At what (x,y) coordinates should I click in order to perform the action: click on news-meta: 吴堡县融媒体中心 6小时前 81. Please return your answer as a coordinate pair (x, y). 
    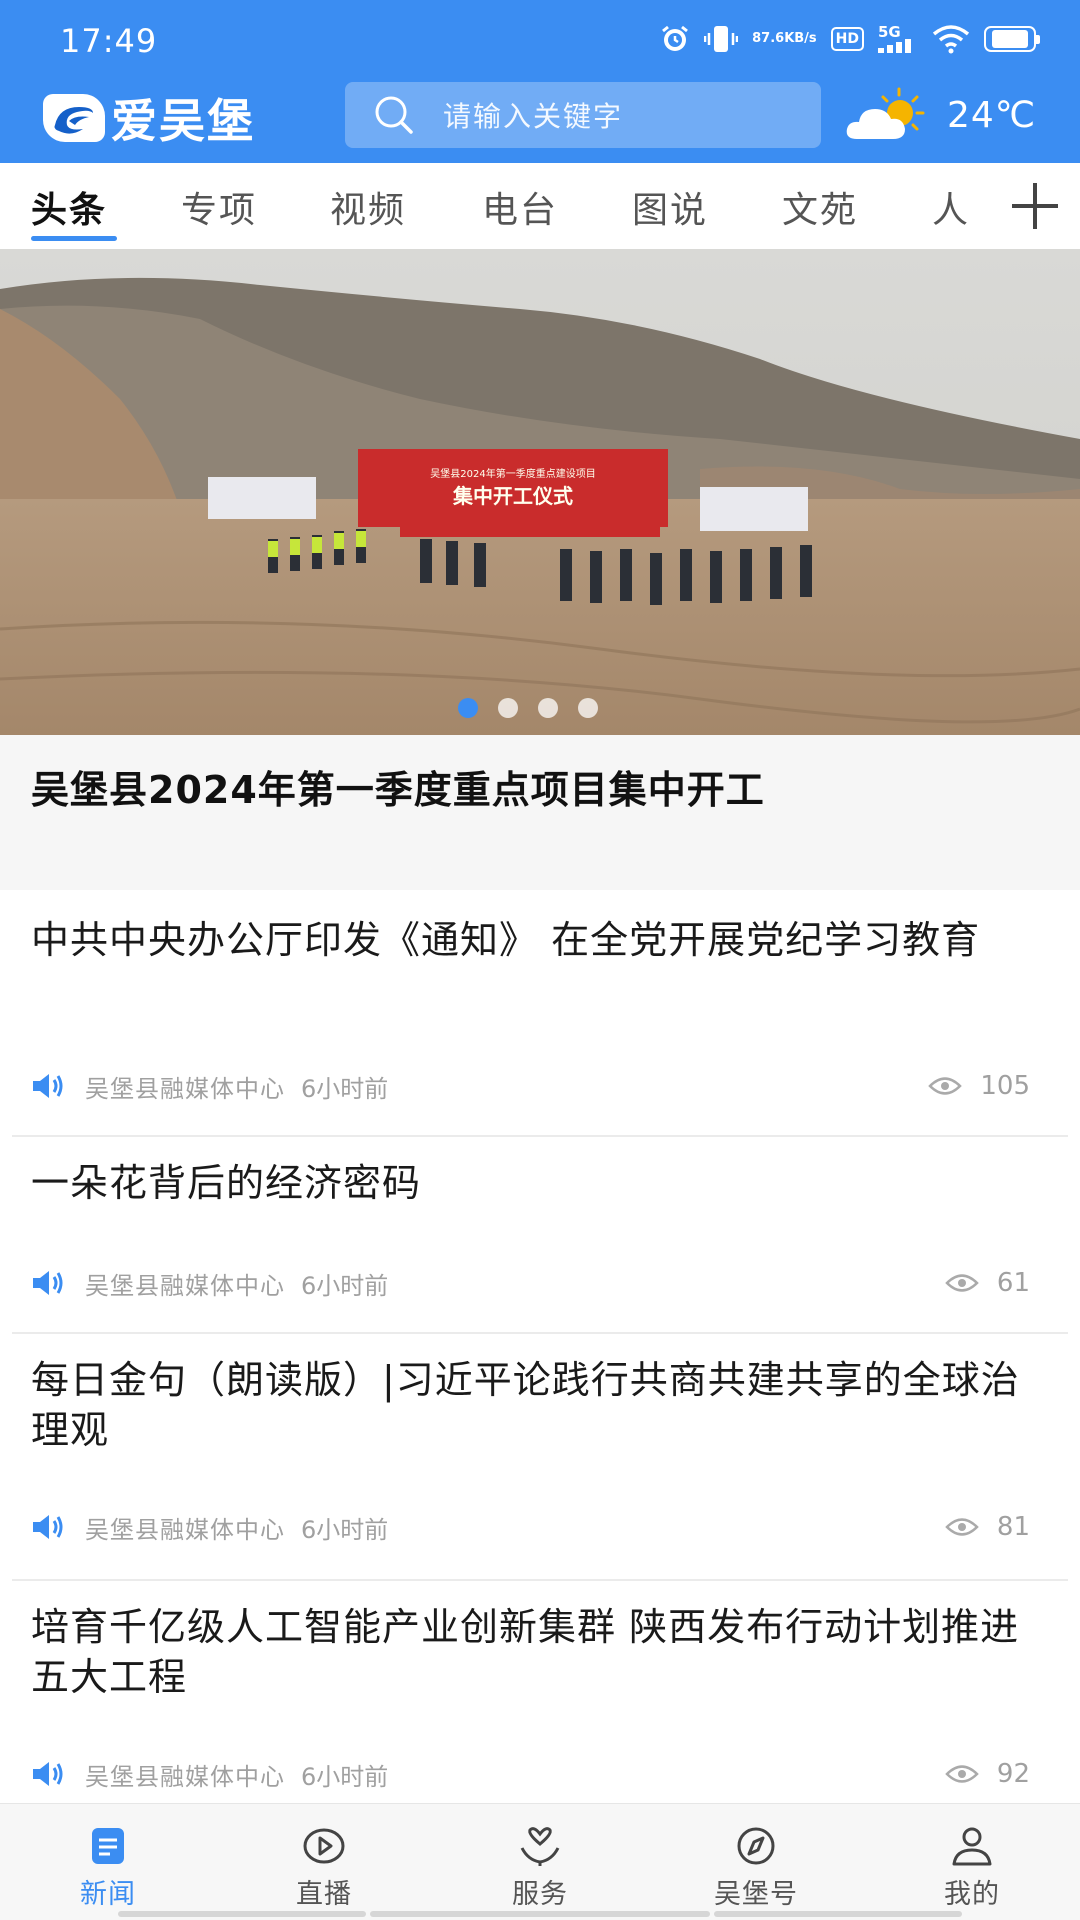
    Looking at the image, I should click on (530, 1527).